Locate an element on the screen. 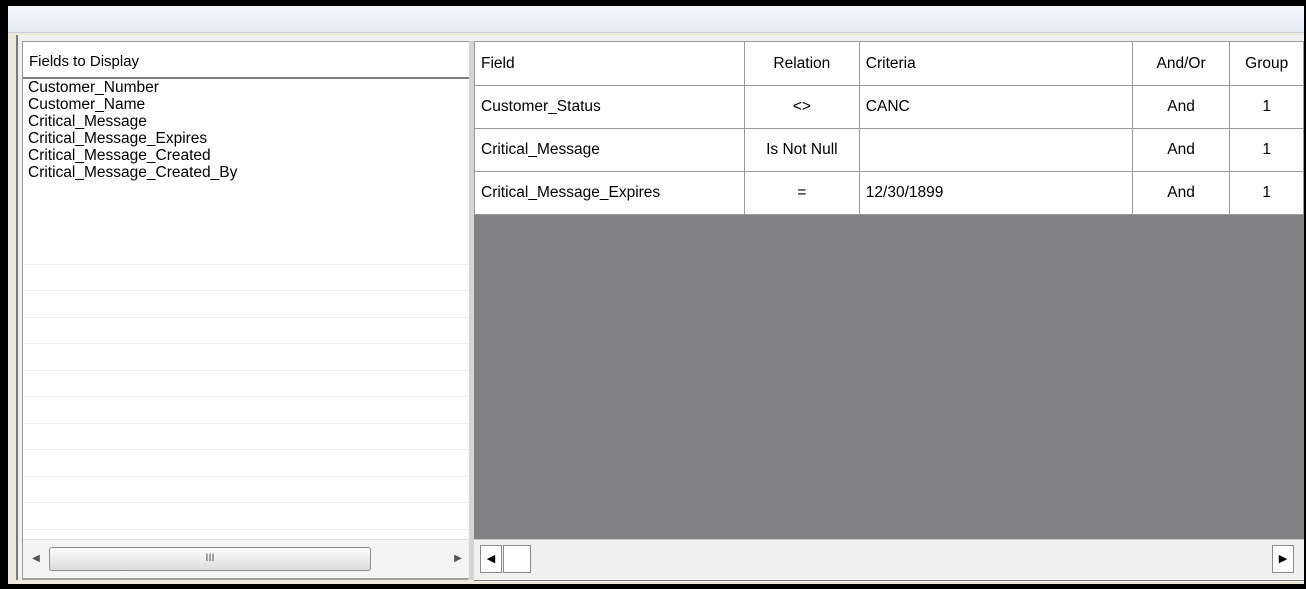  cell-criteria is located at coordinates (995, 150).